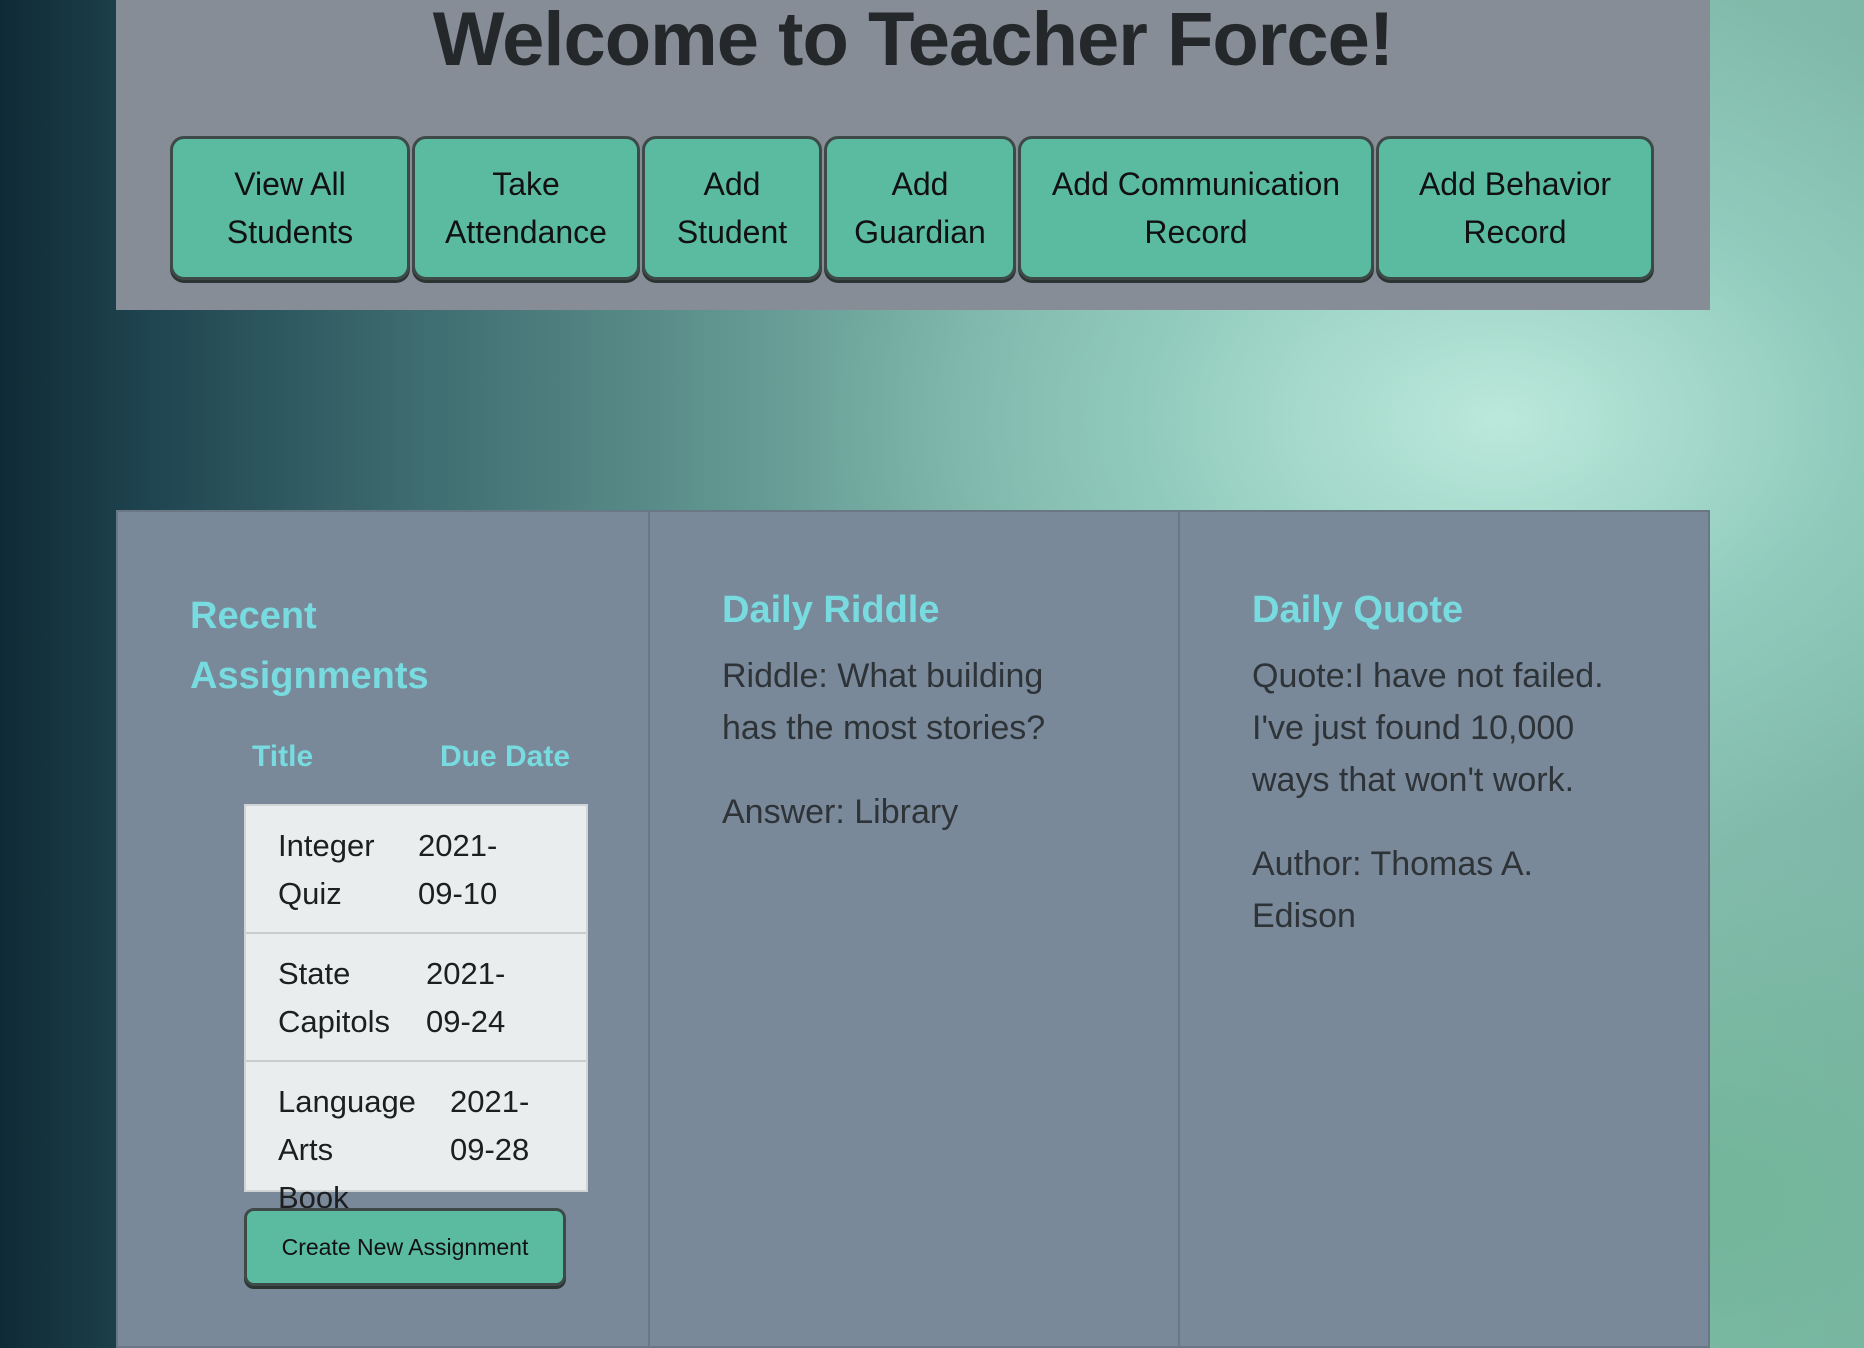  What do you see at coordinates (913, 41) in the screenshot?
I see `page-title: Welcome to Teacher Force!` at bounding box center [913, 41].